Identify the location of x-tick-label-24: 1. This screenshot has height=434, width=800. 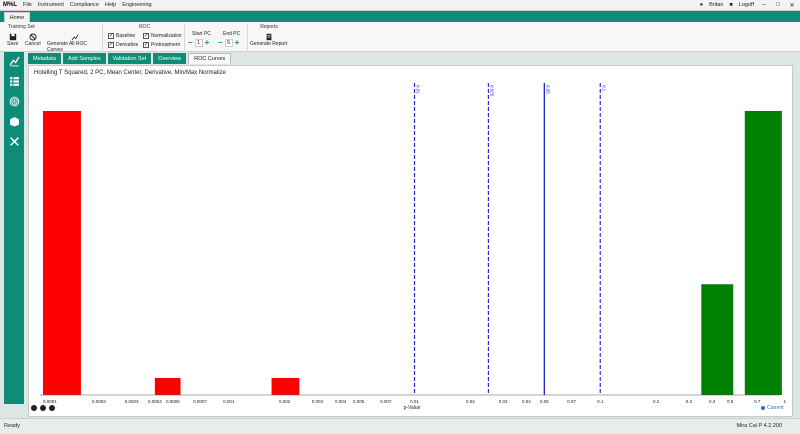
(784, 401).